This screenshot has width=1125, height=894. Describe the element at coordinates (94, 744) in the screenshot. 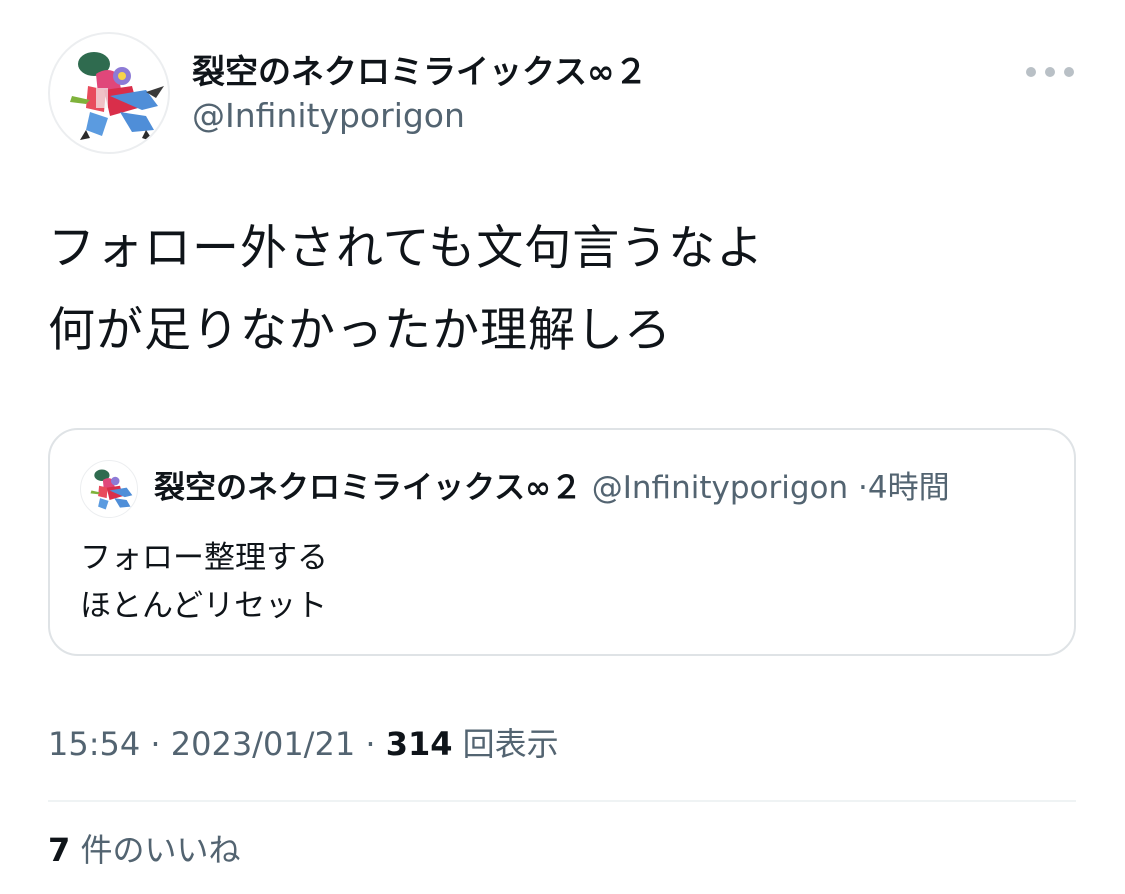

I see `tweet-time: 15:54` at that location.